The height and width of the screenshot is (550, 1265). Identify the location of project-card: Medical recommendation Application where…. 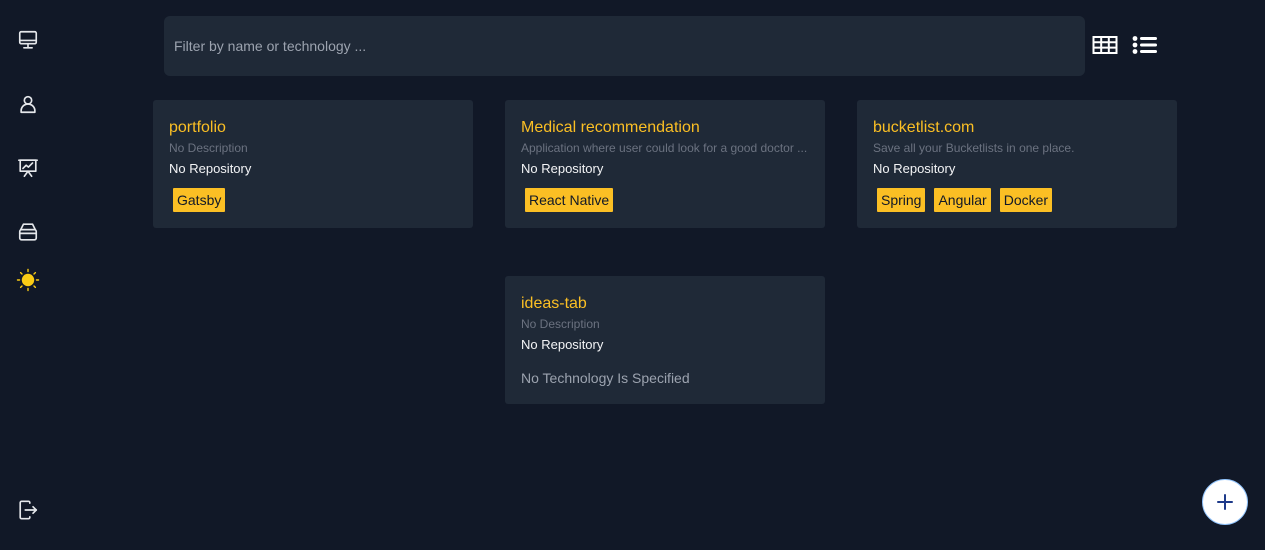
(665, 164).